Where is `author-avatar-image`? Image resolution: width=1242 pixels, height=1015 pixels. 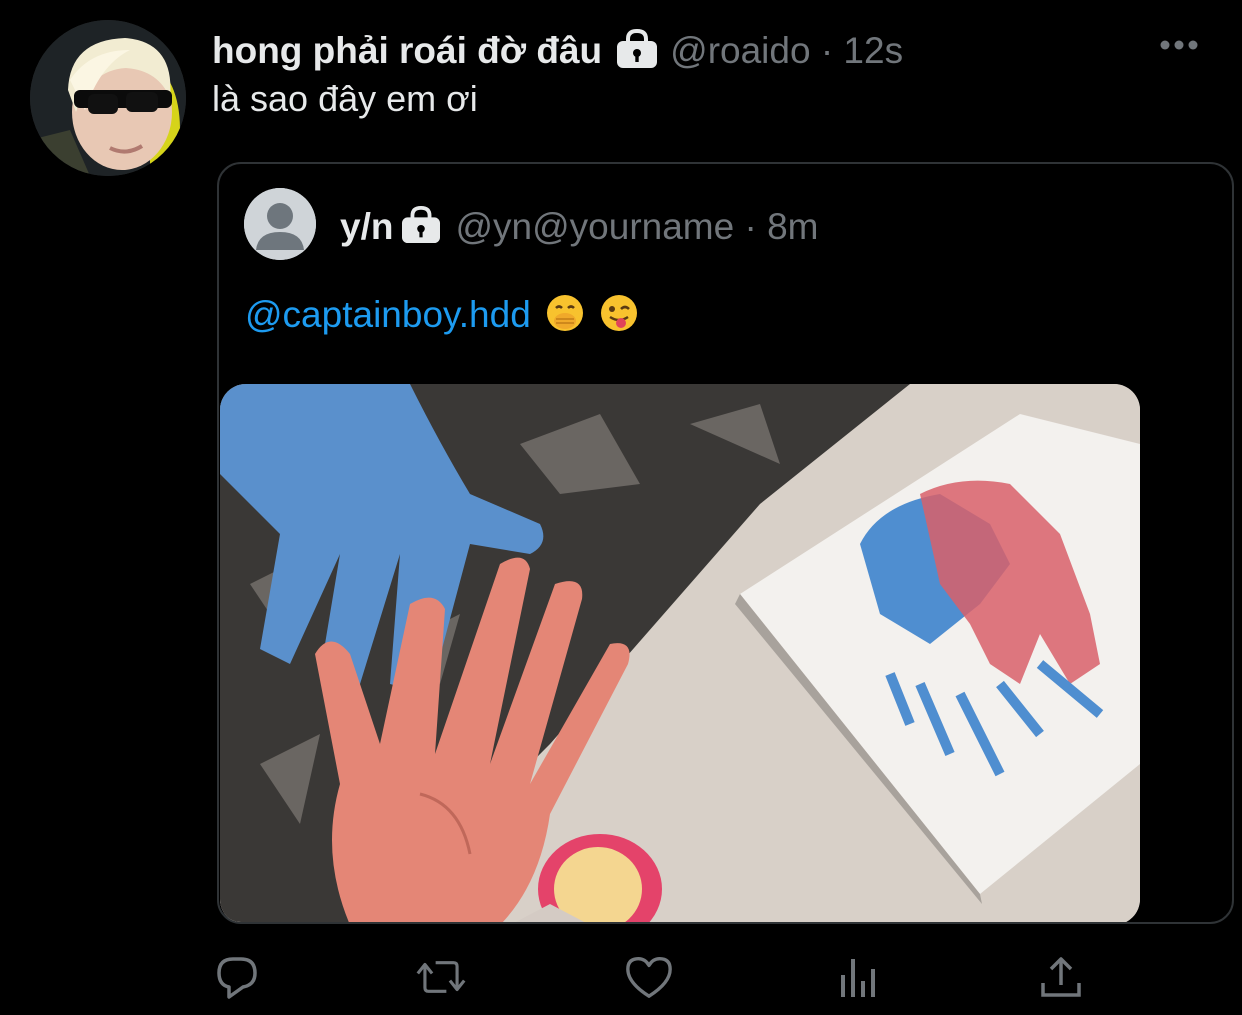 author-avatar-image is located at coordinates (108, 98).